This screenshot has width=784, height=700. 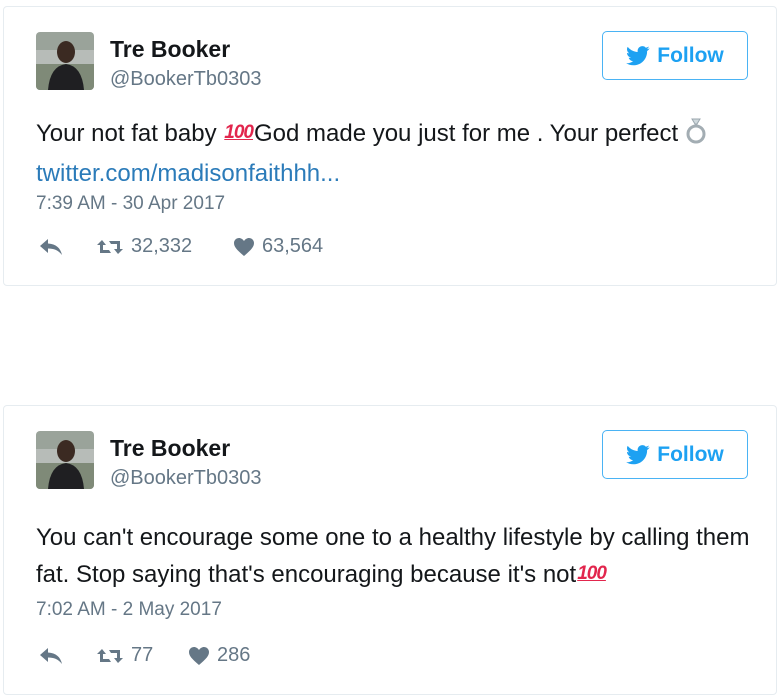 What do you see at coordinates (130, 204) in the screenshot?
I see `tweet-timestamp: 7:39 AM - 30 Apr 2017` at bounding box center [130, 204].